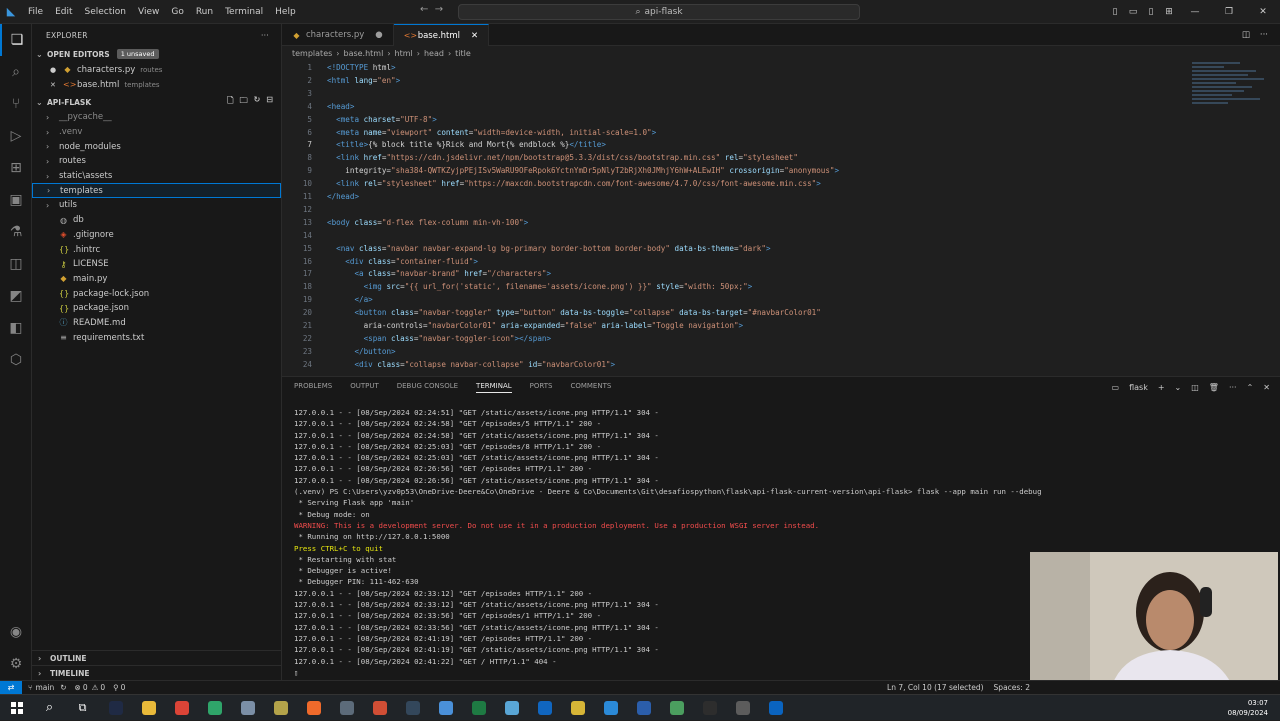 The width and height of the screenshot is (1280, 721). Describe the element at coordinates (16, 328) in the screenshot. I see `git-lens-icon: ◧` at that location.